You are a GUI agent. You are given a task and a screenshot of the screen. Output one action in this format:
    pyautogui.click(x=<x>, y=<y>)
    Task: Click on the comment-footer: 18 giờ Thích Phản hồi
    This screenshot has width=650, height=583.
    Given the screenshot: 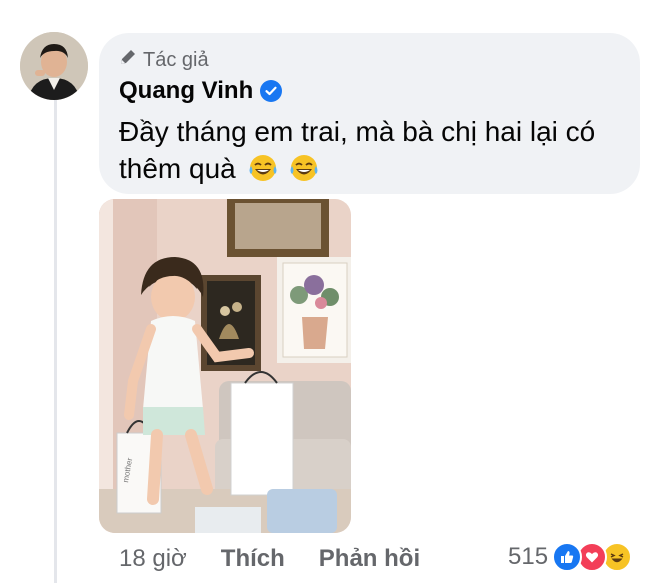 What is the action you would take?
    pyautogui.click(x=269, y=559)
    